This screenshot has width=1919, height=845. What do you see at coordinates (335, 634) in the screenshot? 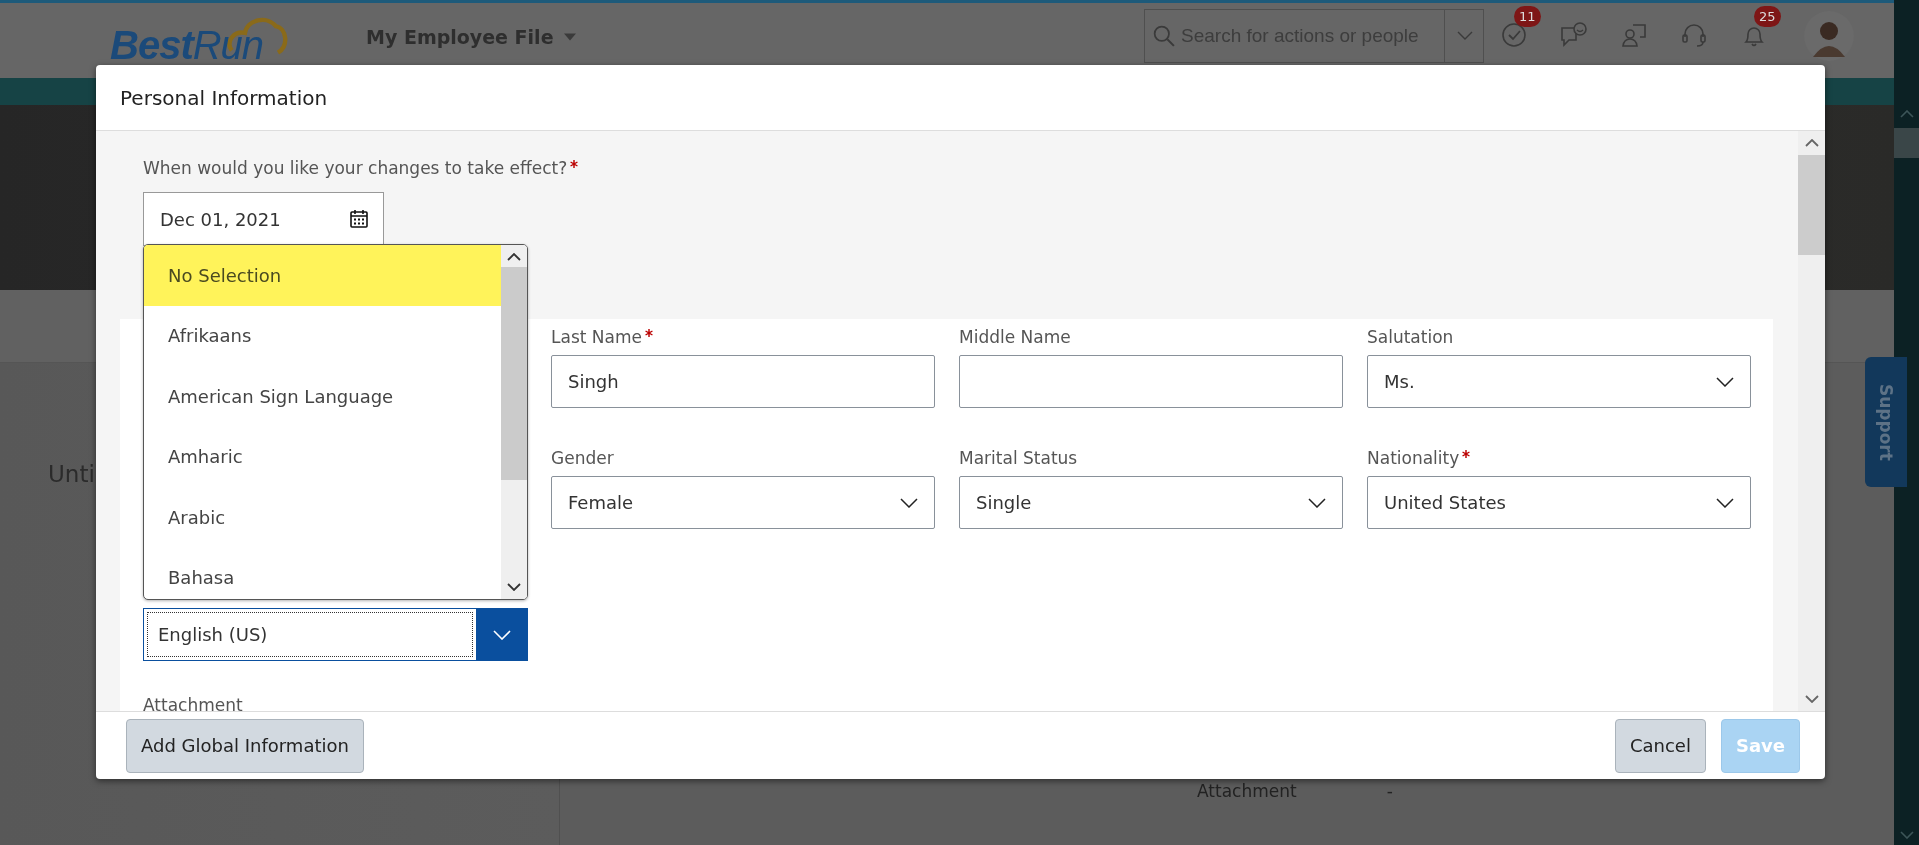
I see `select-field: English (US)` at bounding box center [335, 634].